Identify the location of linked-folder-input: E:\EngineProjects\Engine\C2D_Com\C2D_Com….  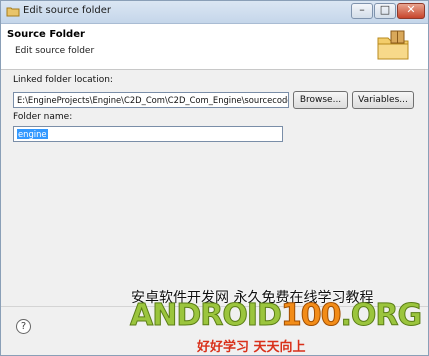
(151, 100).